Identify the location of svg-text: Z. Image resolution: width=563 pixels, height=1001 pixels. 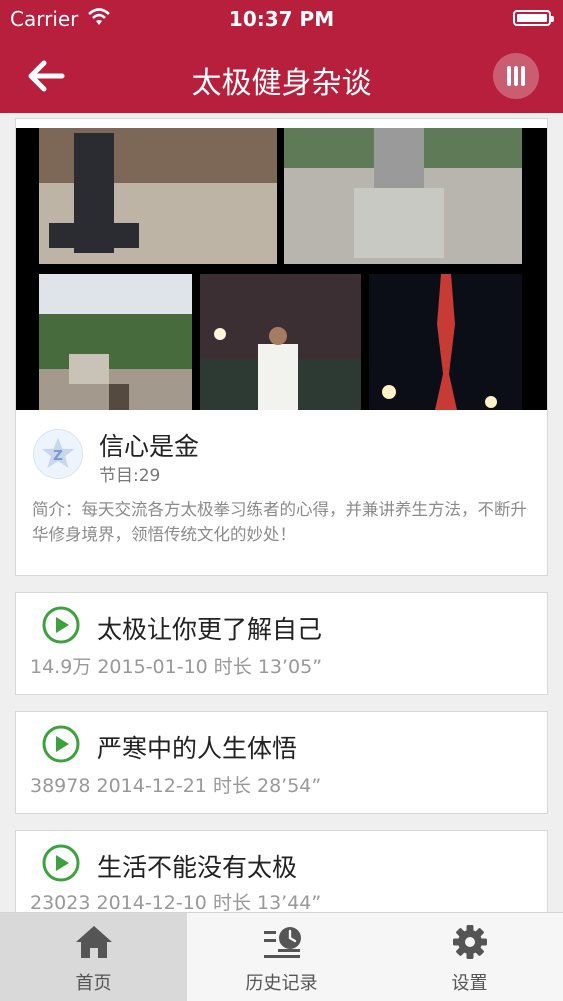
(58, 456).